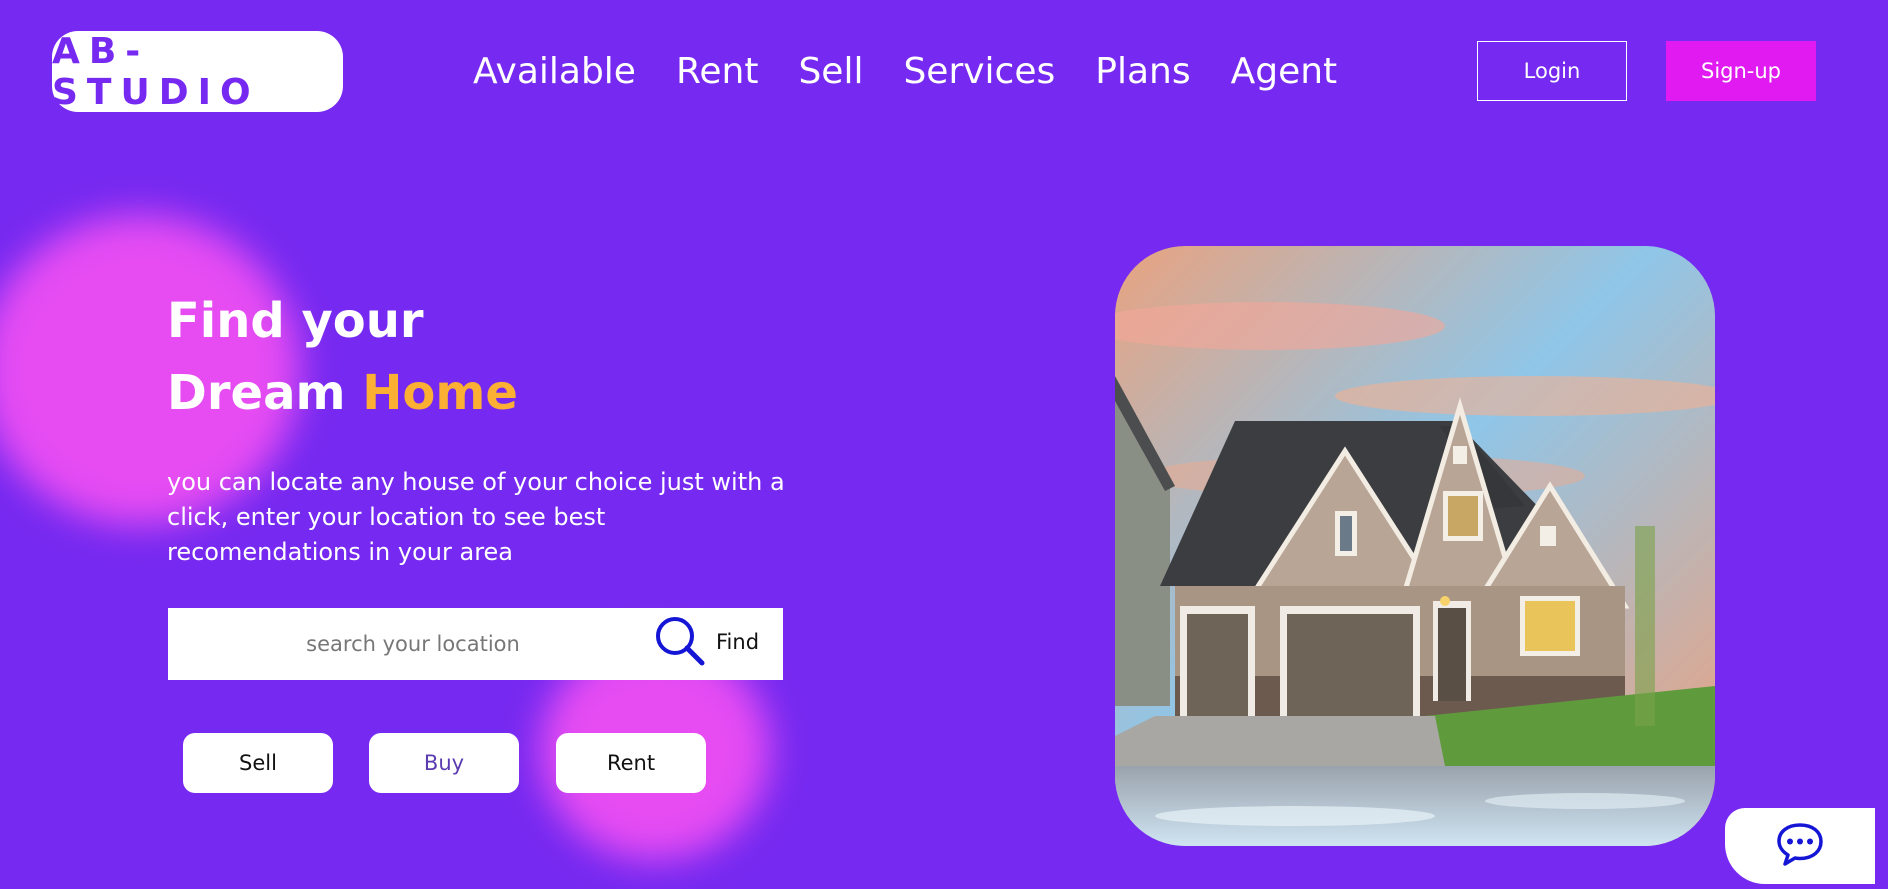 Image resolution: width=1888 pixels, height=889 pixels. What do you see at coordinates (342, 357) in the screenshot?
I see `hero-title: Find your Dream Home` at bounding box center [342, 357].